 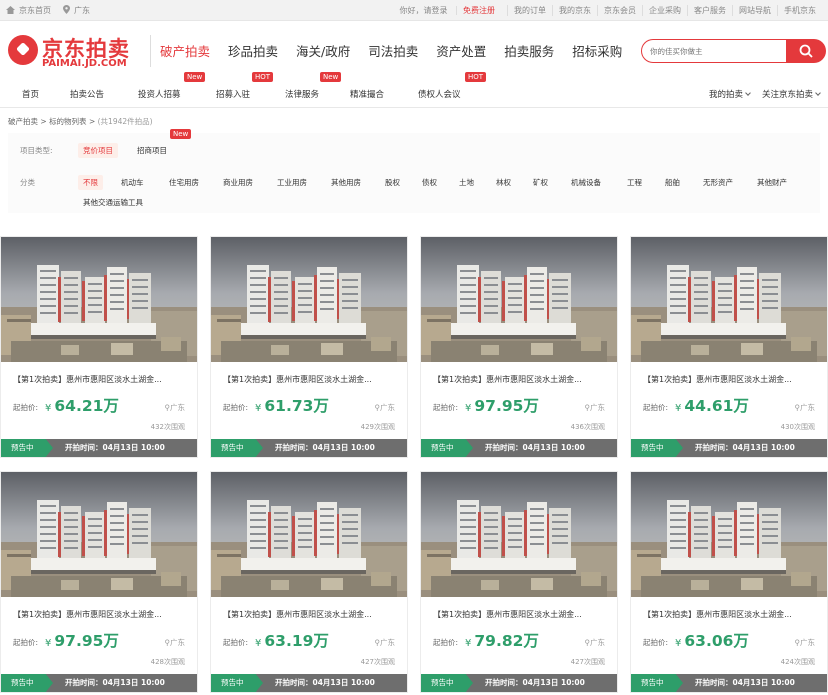 What do you see at coordinates (159, 94) in the screenshot?
I see `subnav-investor: 投资人招募` at bounding box center [159, 94].